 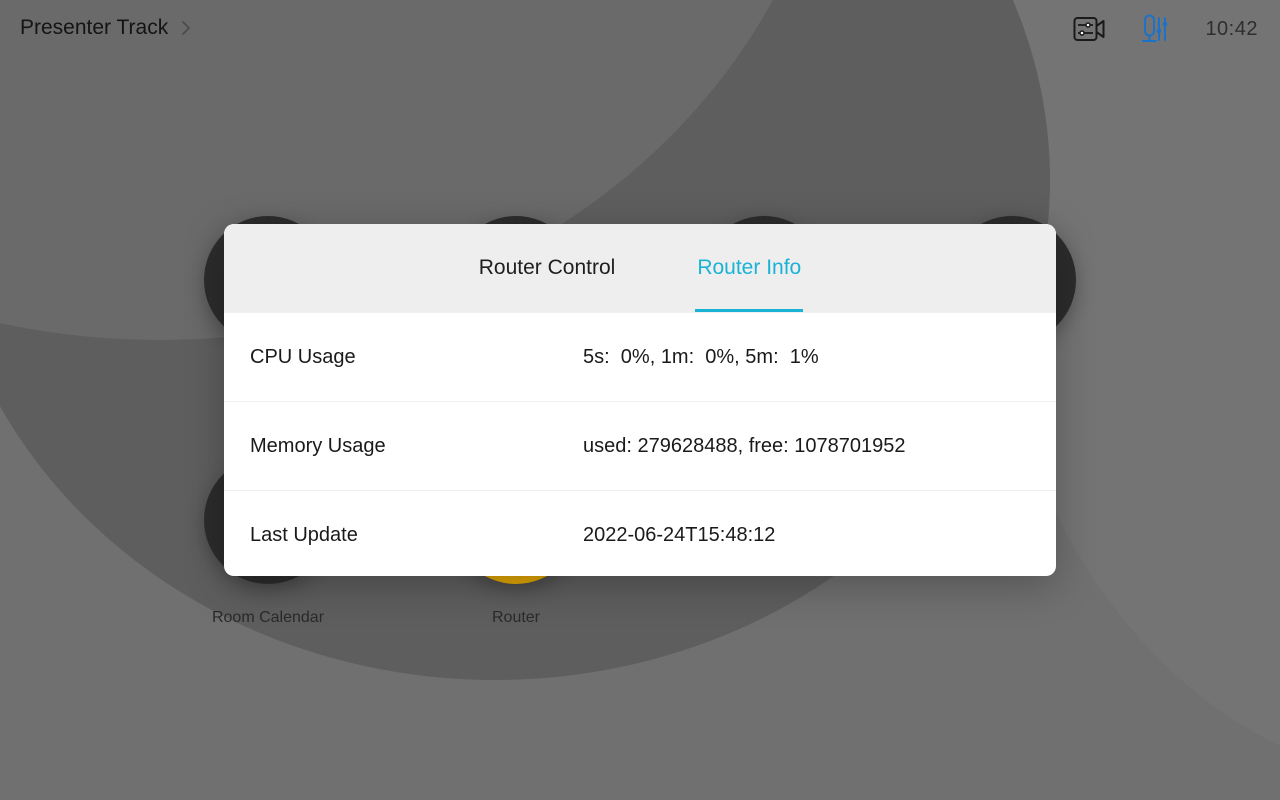 I want to click on page-title: Presenter Track, so click(x=94, y=27).